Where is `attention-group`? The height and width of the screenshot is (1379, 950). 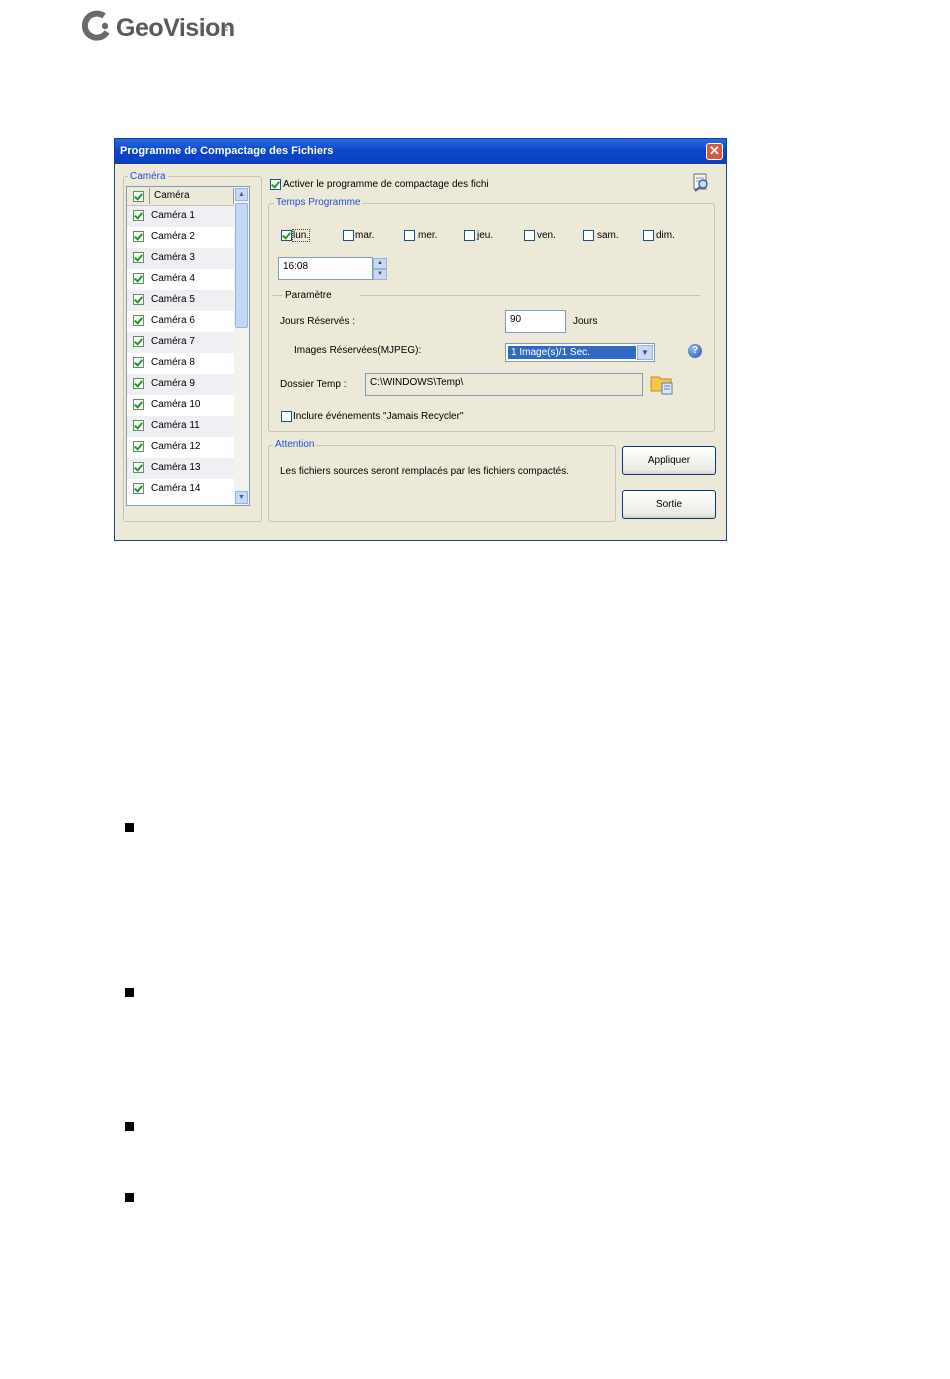
attention-group is located at coordinates (442, 483).